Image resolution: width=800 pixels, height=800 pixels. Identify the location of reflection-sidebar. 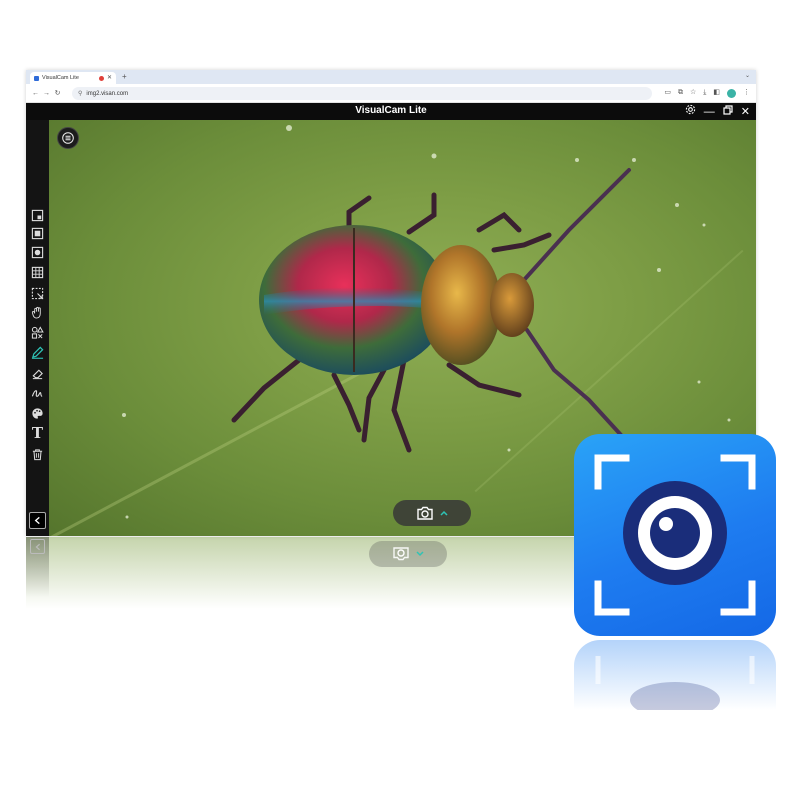
(37, 567).